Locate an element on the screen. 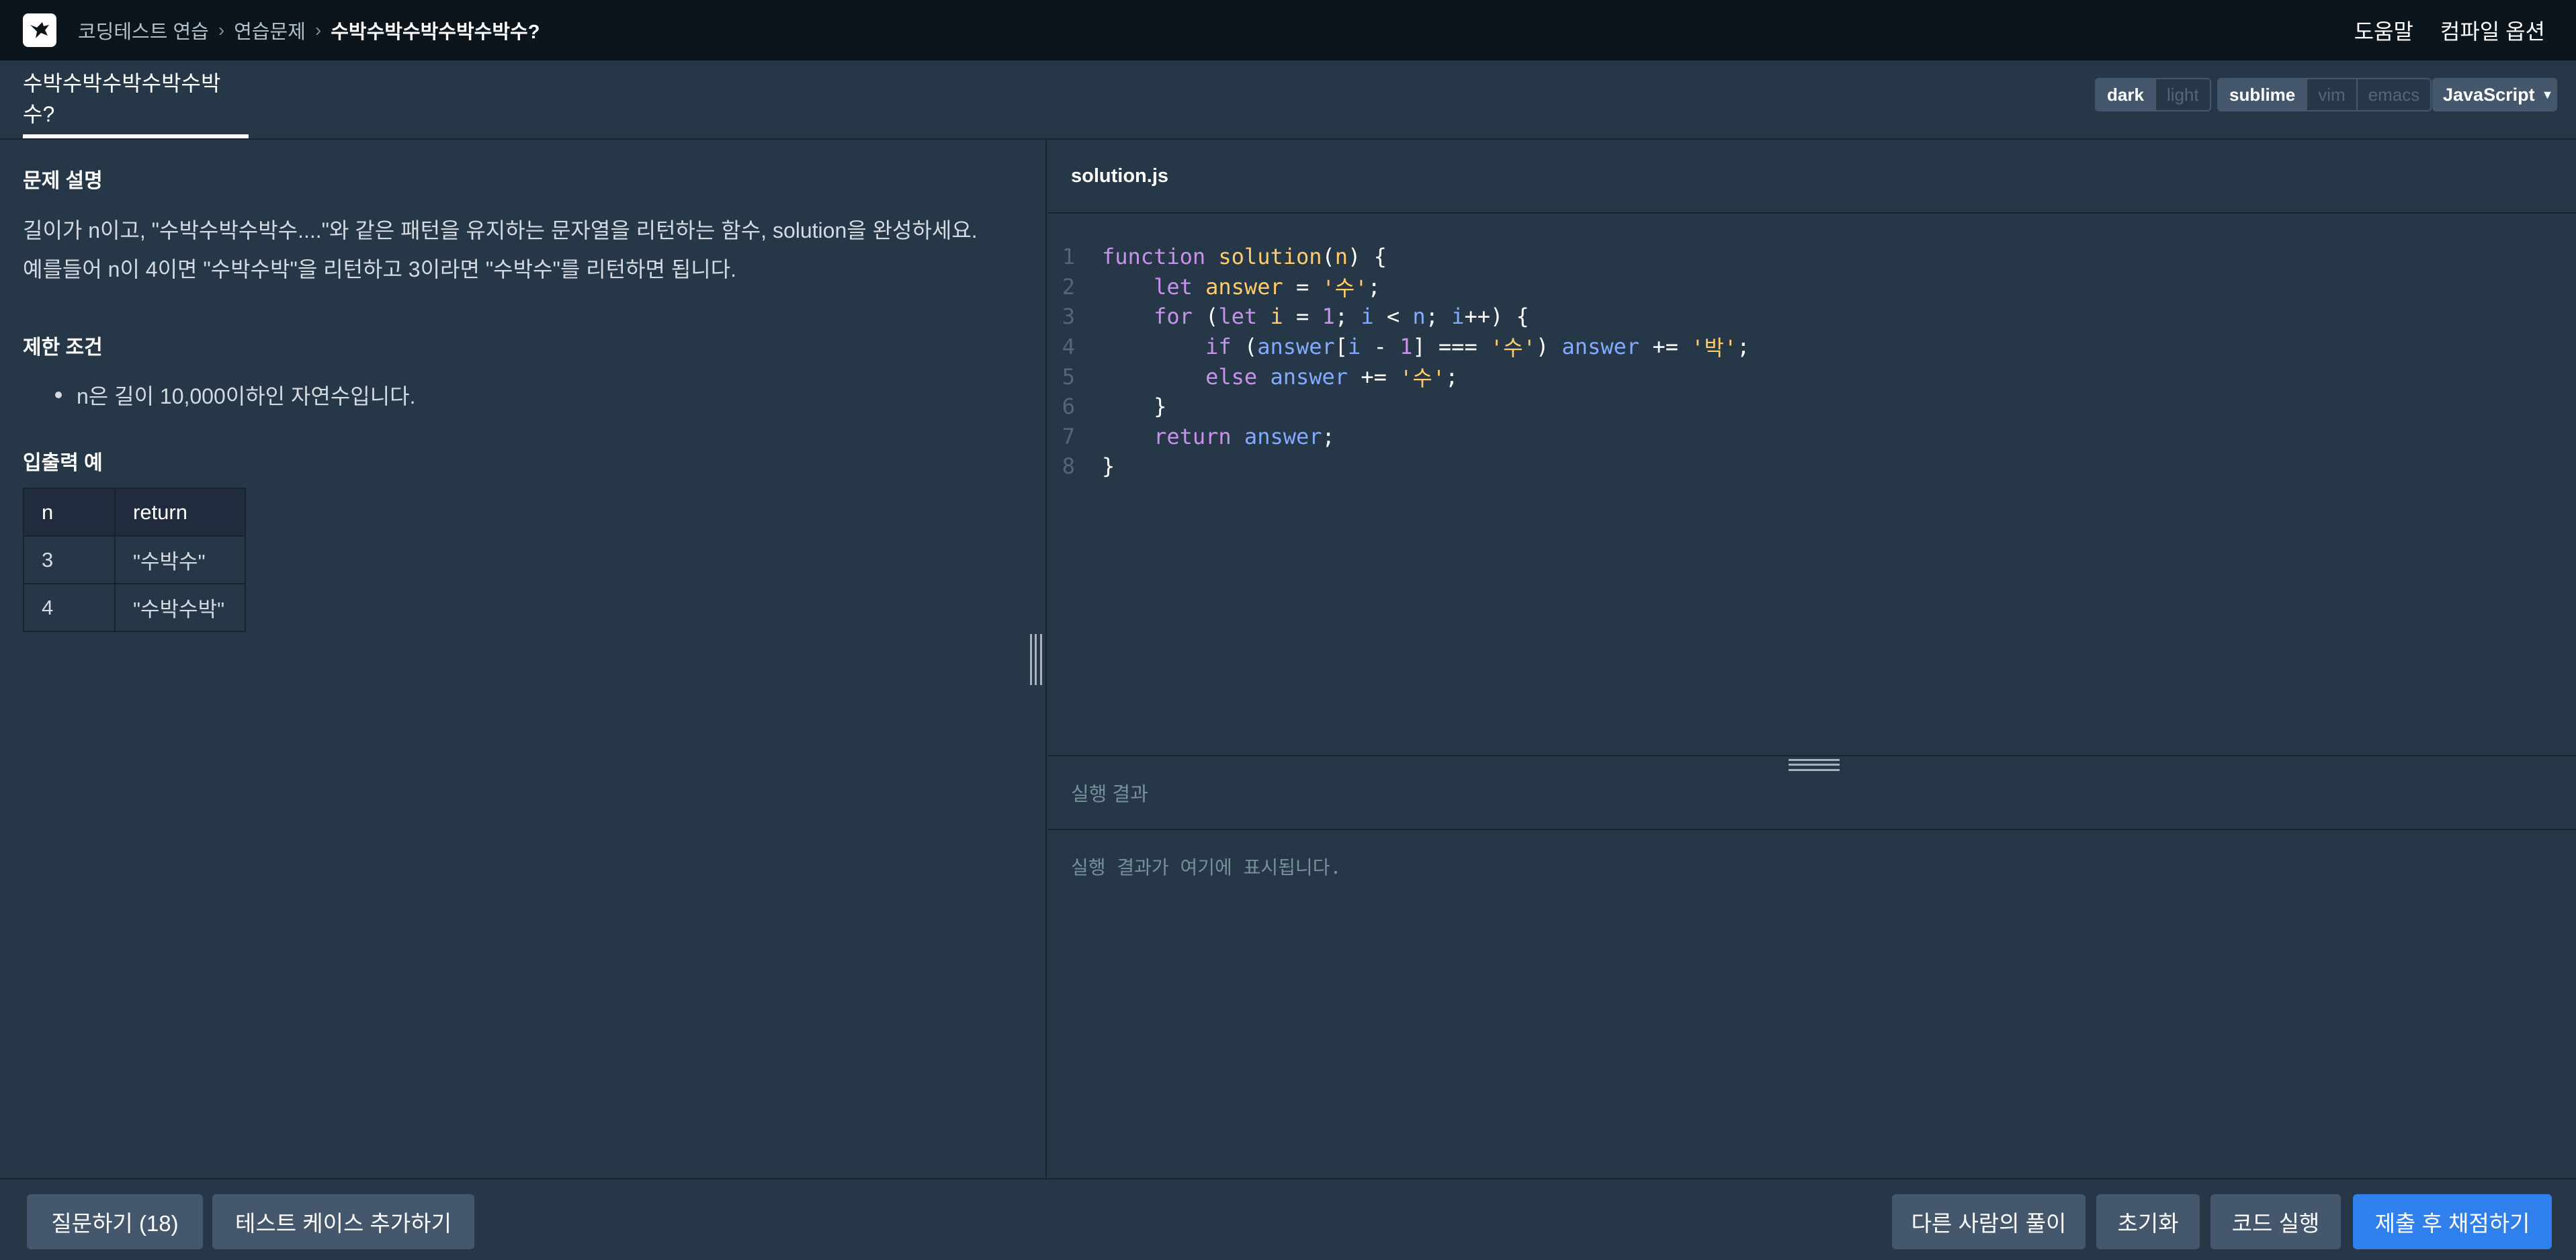 This screenshot has width=2576, height=1260. constraint-item: n은 길이 10,000이하인 자연수입니다. is located at coordinates (219, 395).